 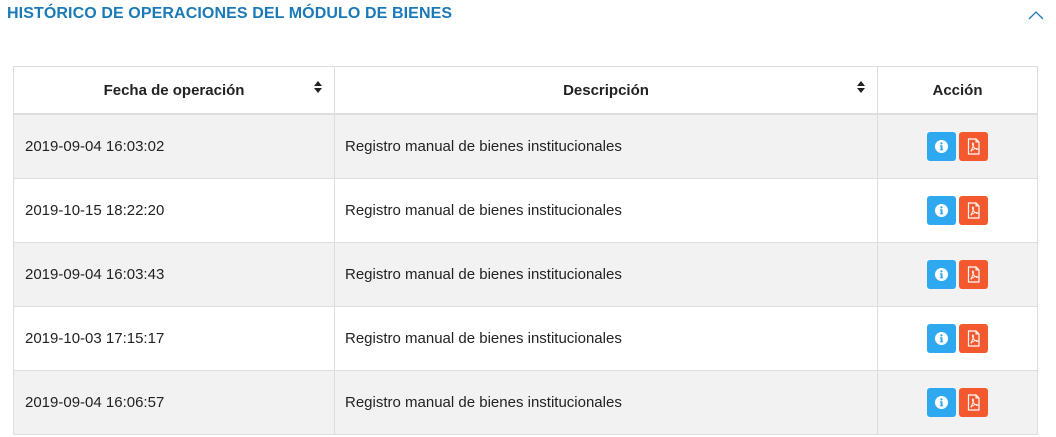 I want to click on column-header-date: Fecha de operación, so click(x=174, y=90).